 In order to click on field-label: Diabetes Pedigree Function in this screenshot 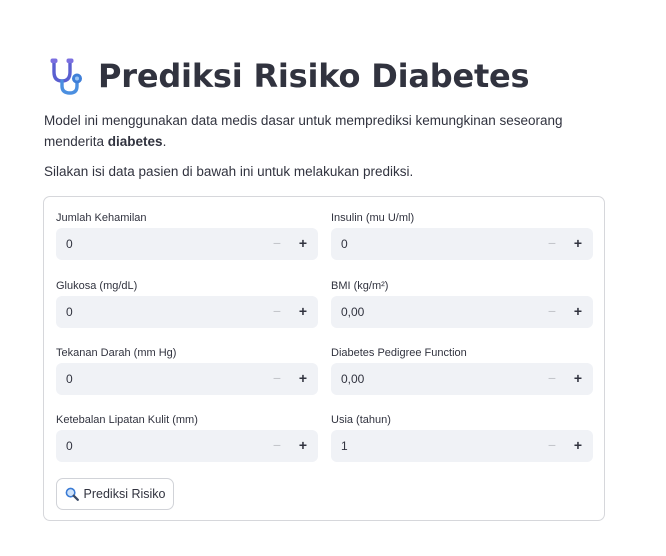, I will do `click(399, 353)`.